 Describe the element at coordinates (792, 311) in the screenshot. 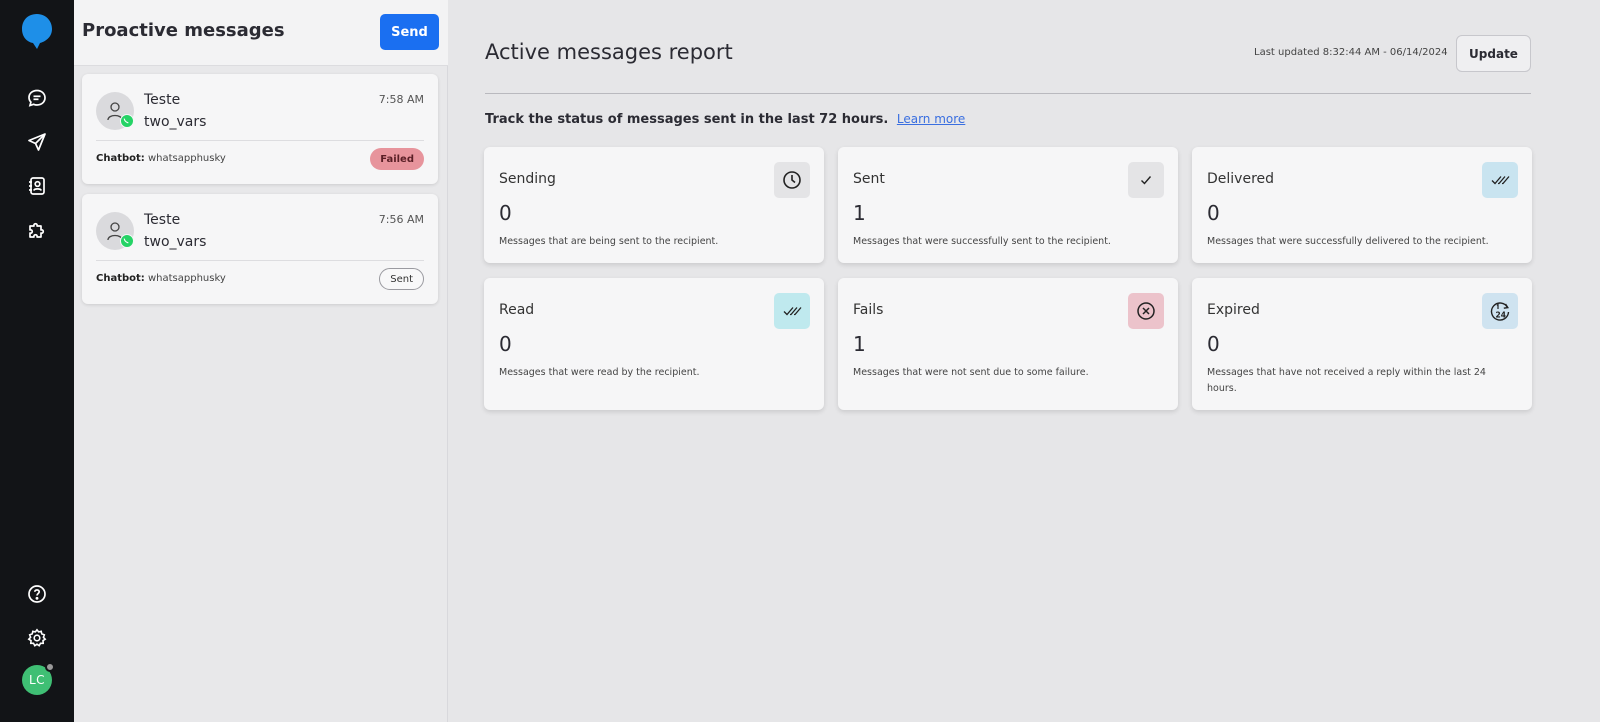

I see `double-check-read-icon` at that location.